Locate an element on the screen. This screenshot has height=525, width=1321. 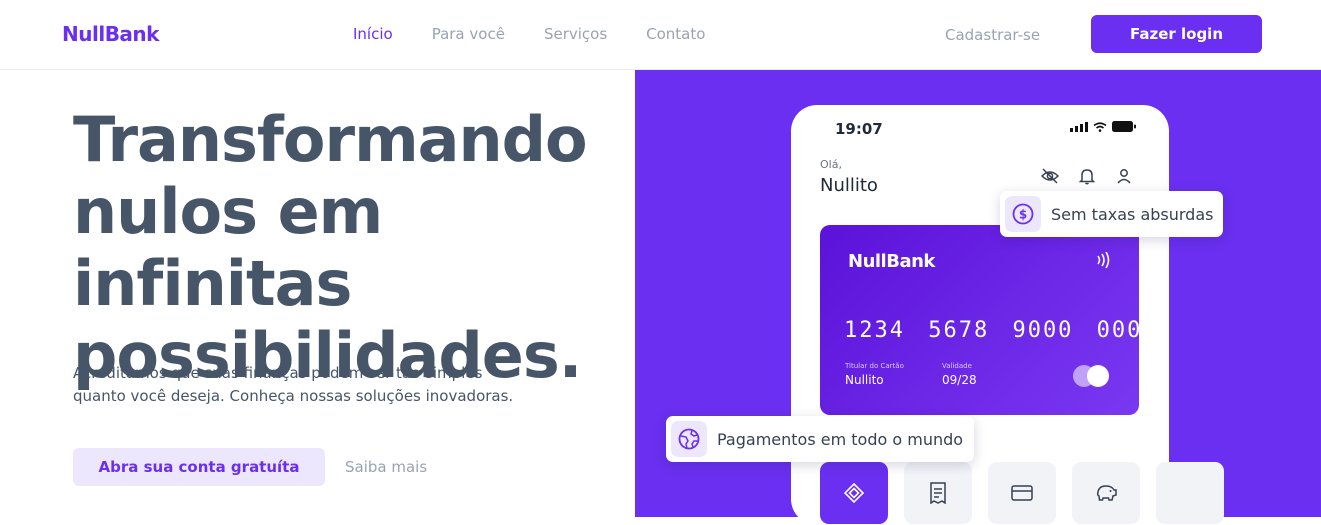
feature-badge-fees-text: Sem taxas absurdas is located at coordinates (1132, 214).